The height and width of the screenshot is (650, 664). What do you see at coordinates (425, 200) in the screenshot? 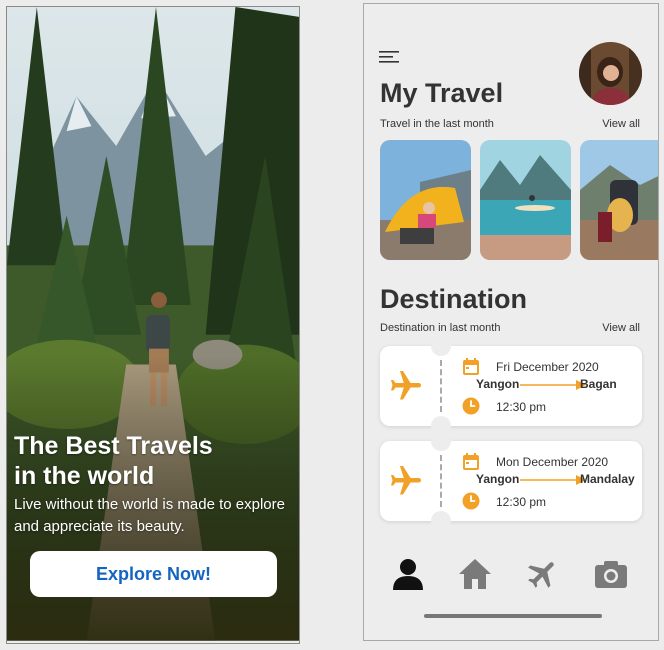
I see `tent-camping-photo` at bounding box center [425, 200].